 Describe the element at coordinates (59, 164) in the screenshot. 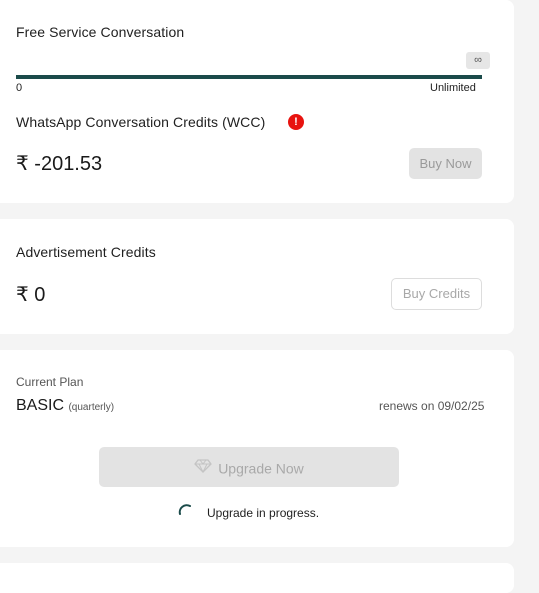

I see `wcc-balance: ₹ -201.53` at that location.